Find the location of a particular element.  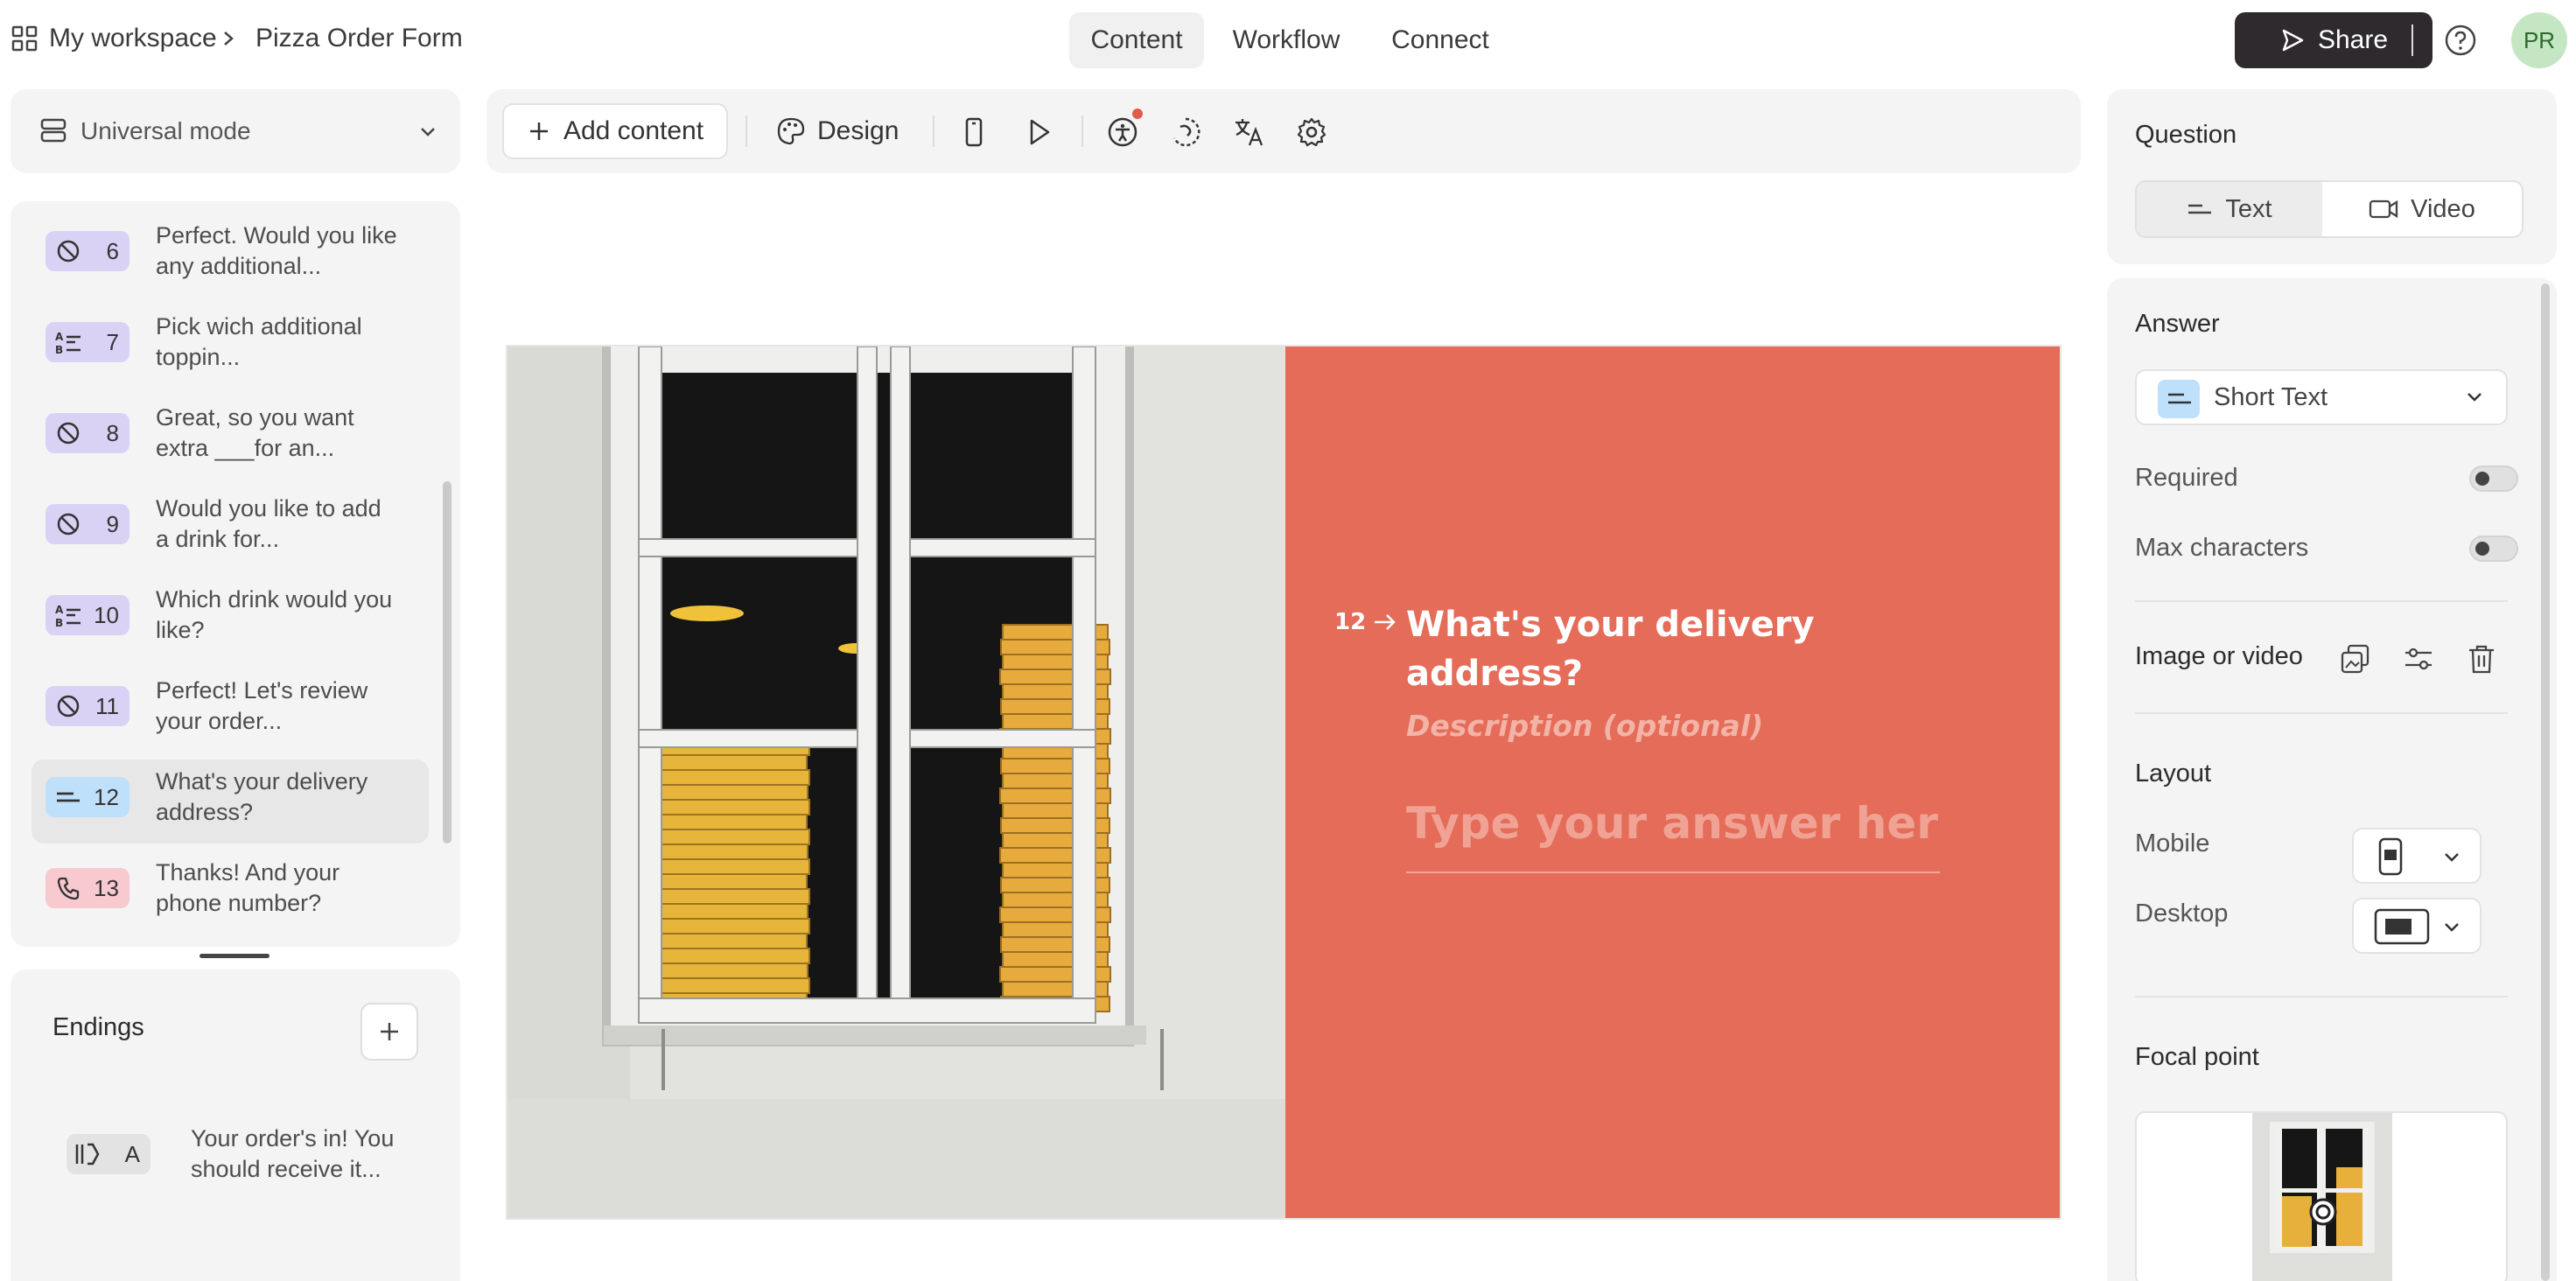

share-label: Share is located at coordinates (2353, 39).